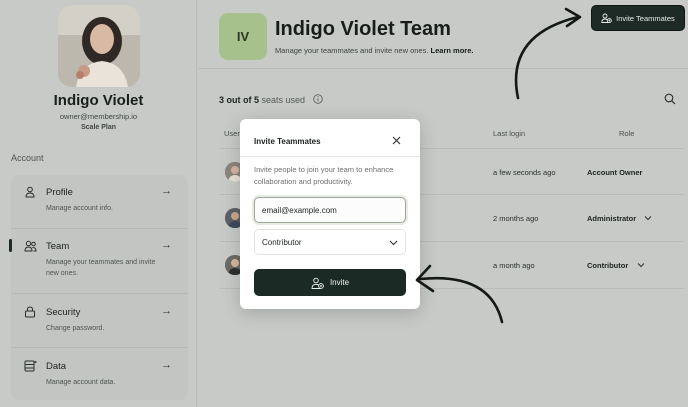 This screenshot has width=688, height=407. What do you see at coordinates (459, 294) in the screenshot?
I see `annotation-arrow-bottom` at bounding box center [459, 294].